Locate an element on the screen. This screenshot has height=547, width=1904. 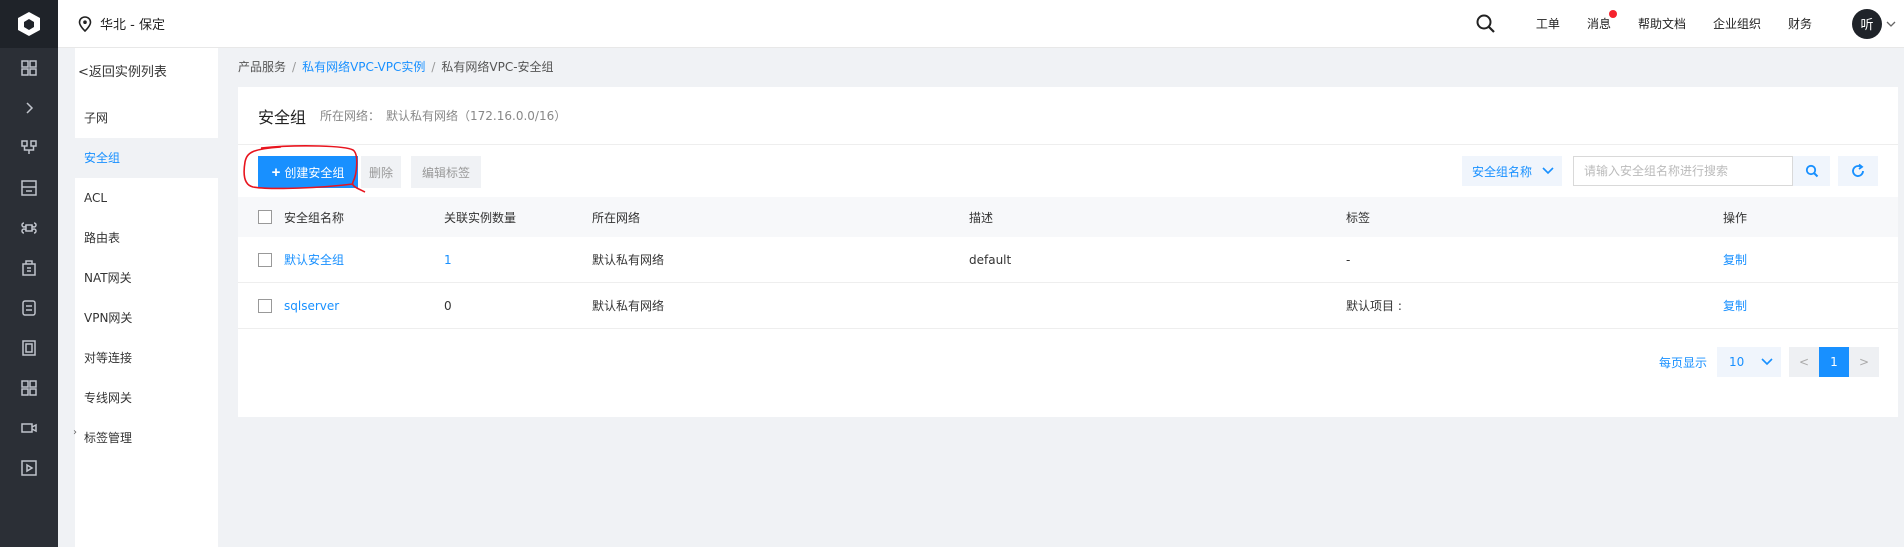
messages-link: 消息 is located at coordinates (1601, 21).